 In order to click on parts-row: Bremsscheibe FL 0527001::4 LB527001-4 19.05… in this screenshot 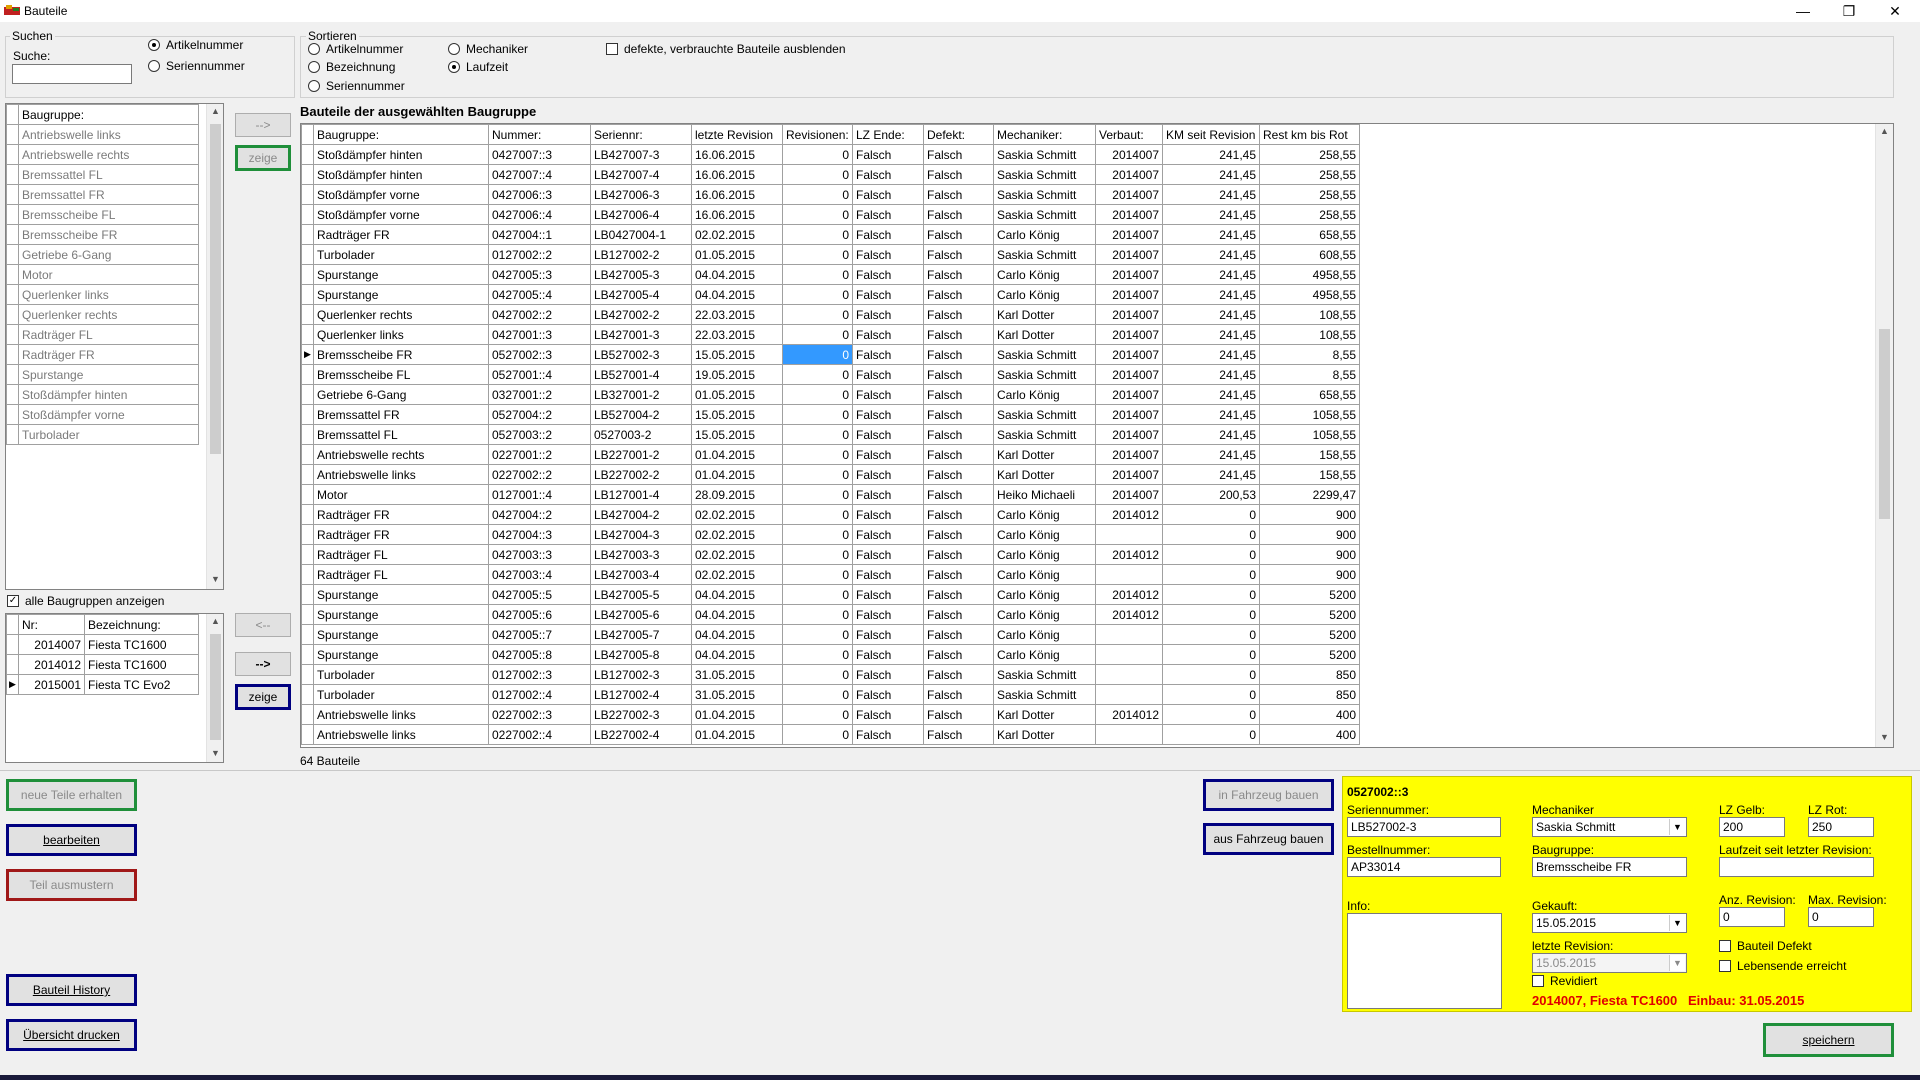, I will do `click(830, 374)`.